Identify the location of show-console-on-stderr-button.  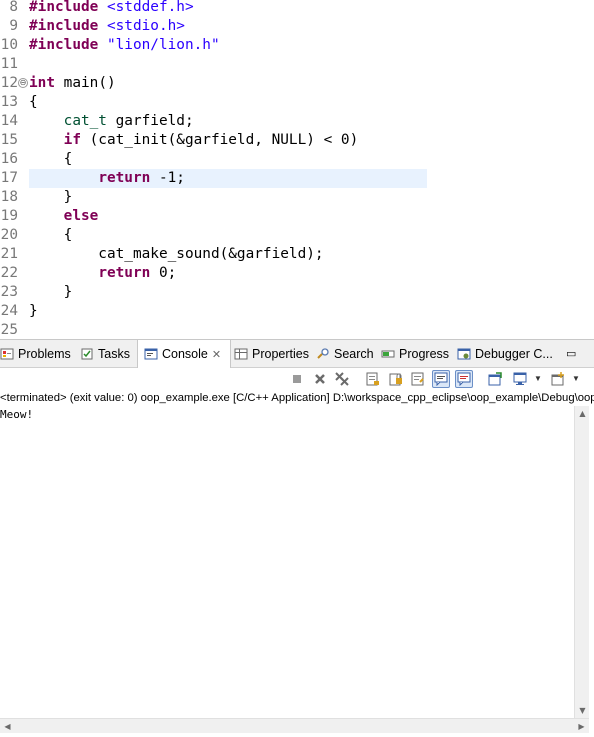
(464, 379).